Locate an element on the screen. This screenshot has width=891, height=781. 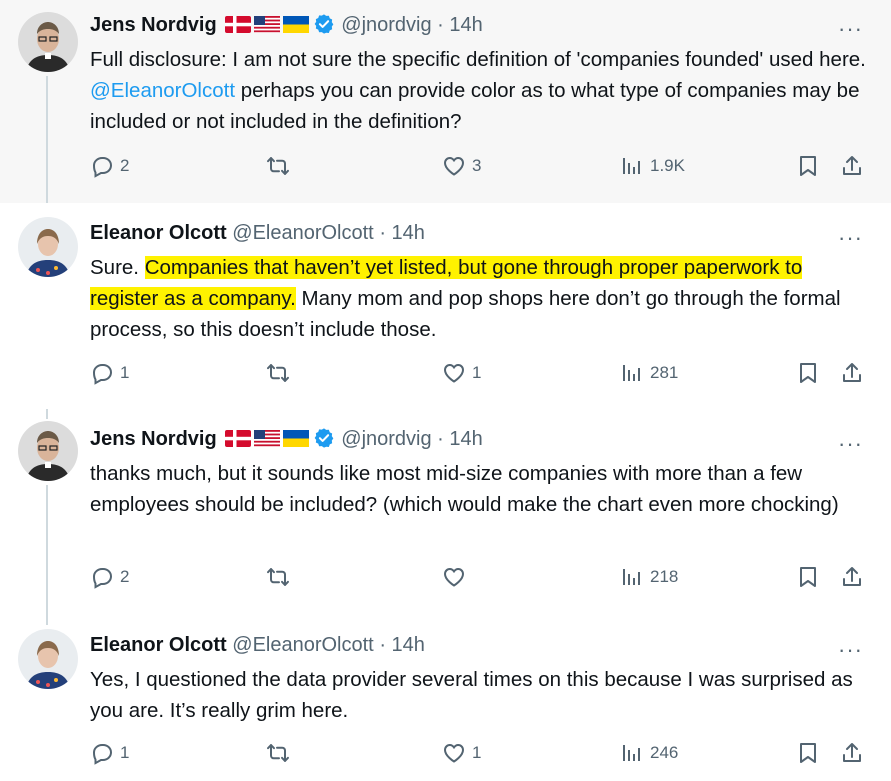
view-count: 281 is located at coordinates (664, 372).